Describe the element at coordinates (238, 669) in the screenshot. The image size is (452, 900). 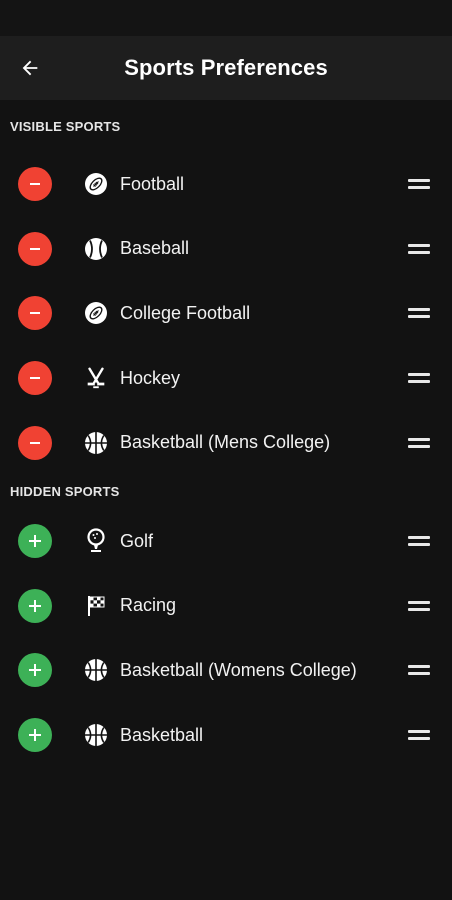
I see `sport-label: Basketball (Womens College)` at that location.